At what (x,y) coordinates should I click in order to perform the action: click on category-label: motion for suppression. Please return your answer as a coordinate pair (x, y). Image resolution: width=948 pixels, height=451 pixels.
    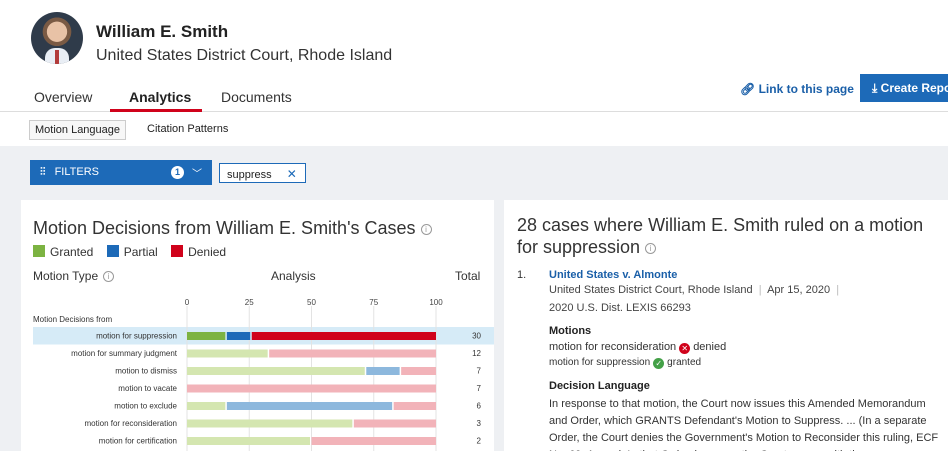
    Looking at the image, I should click on (136, 336).